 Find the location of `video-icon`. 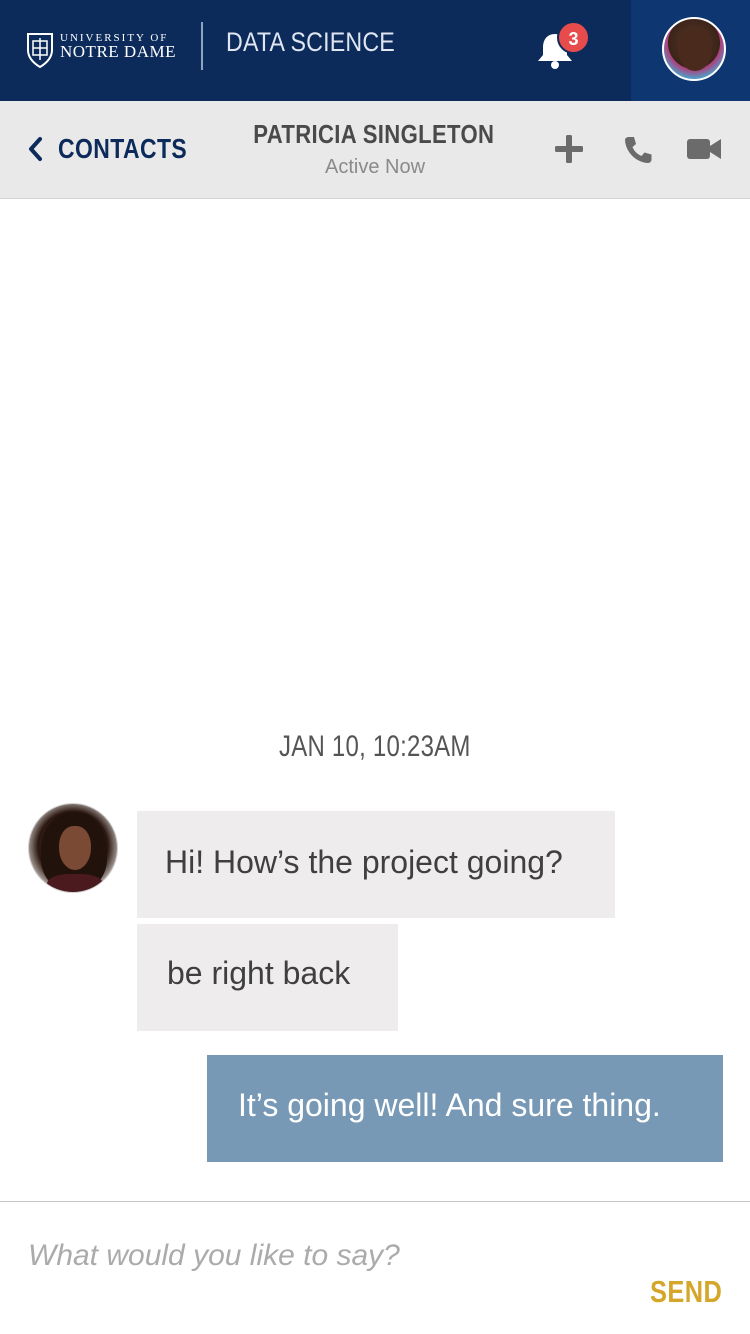

video-icon is located at coordinates (704, 149).